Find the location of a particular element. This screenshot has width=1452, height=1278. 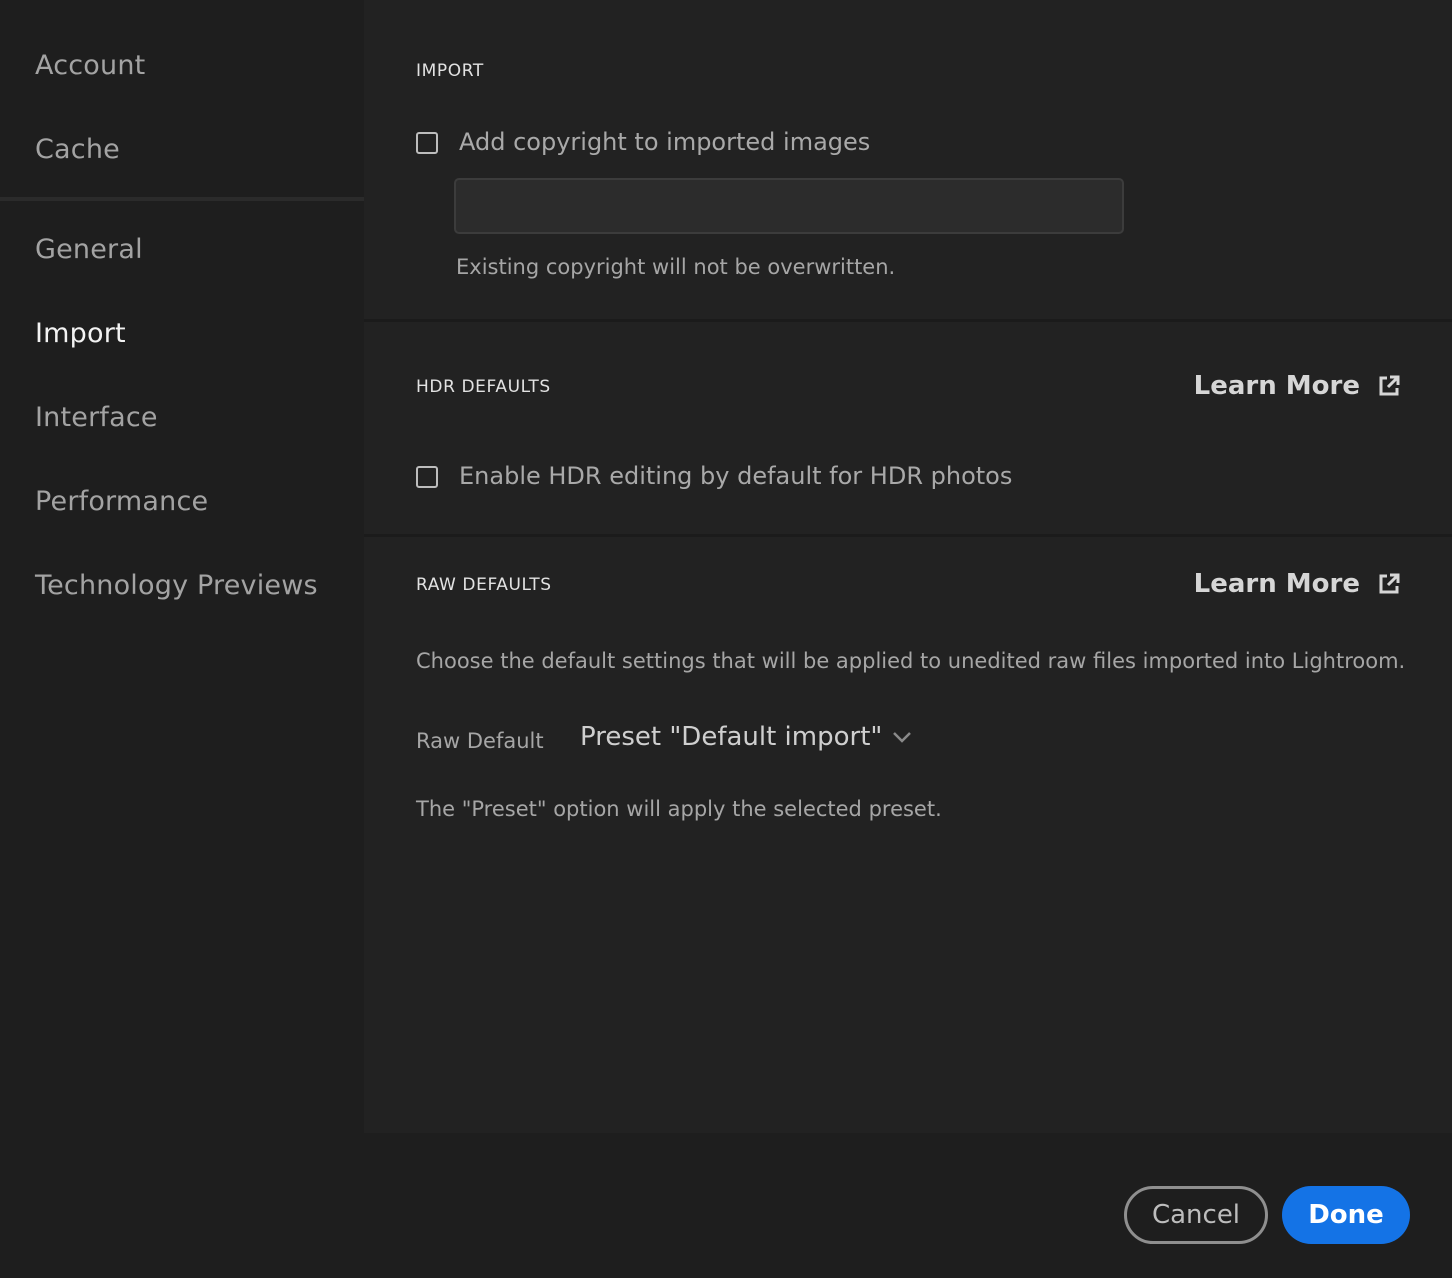

raw-default-dropdown: Preset "Default import" is located at coordinates (746, 737).